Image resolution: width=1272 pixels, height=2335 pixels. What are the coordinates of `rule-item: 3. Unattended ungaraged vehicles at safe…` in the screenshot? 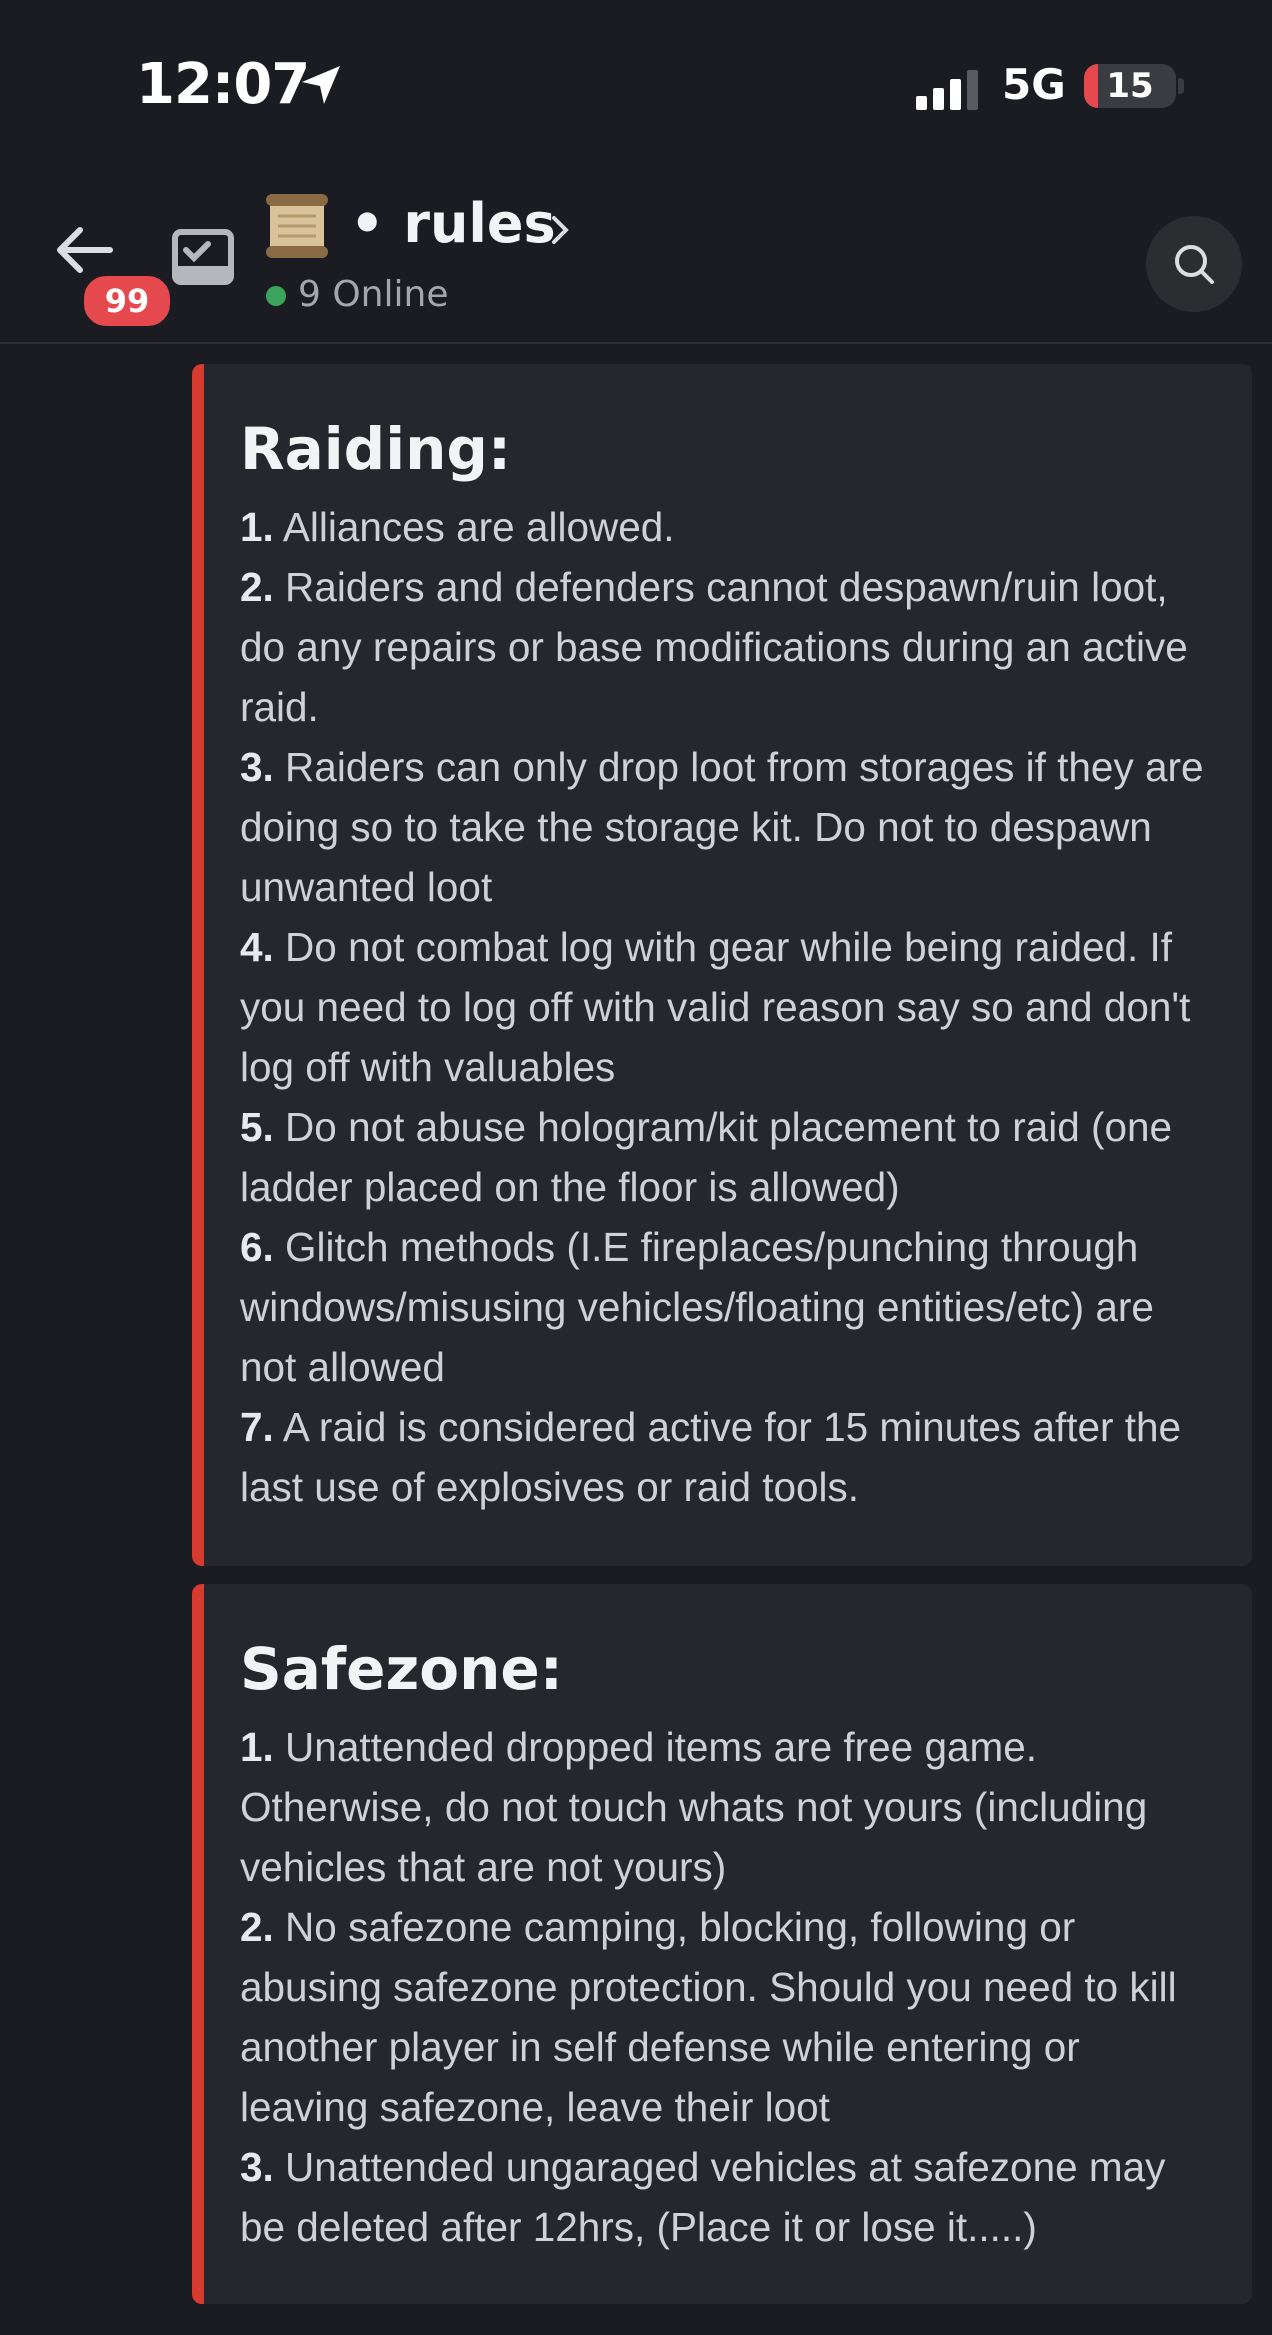 It's located at (703, 2196).